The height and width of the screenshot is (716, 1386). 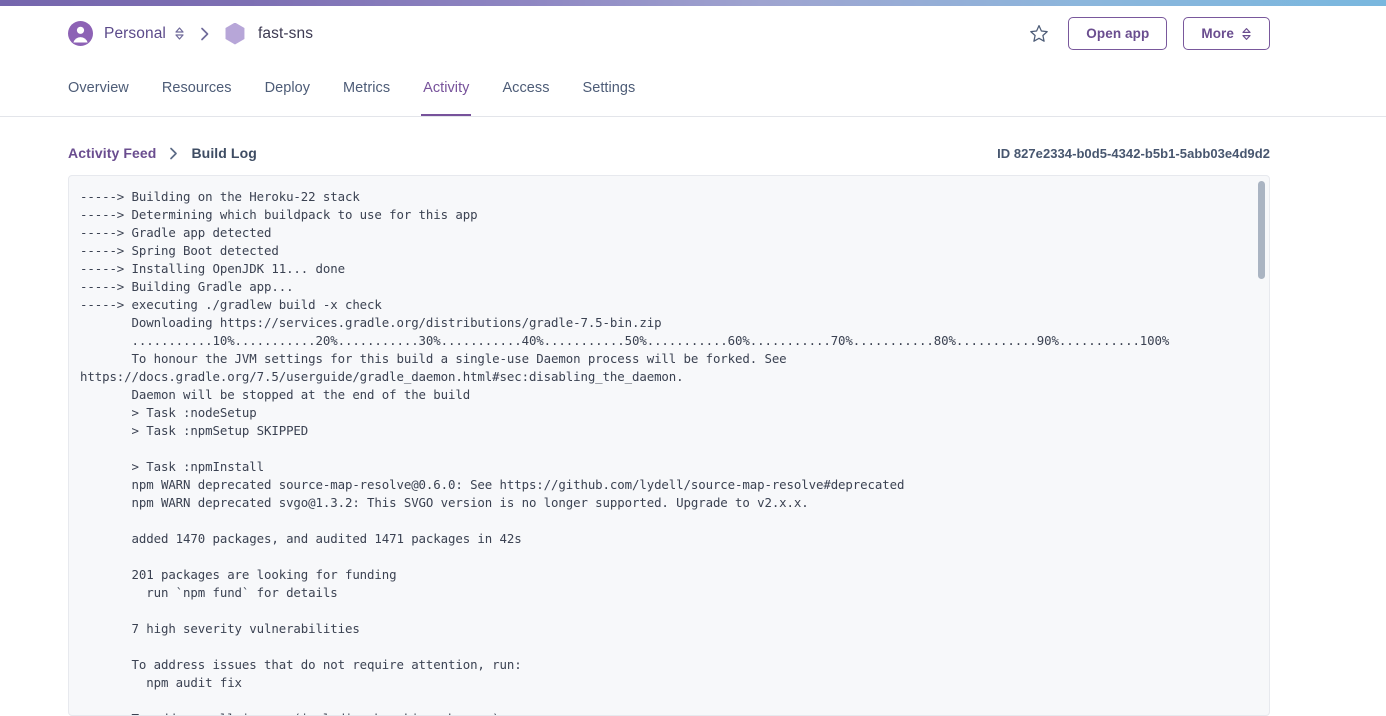 What do you see at coordinates (98, 88) in the screenshot?
I see `tab-overview: Overview` at bounding box center [98, 88].